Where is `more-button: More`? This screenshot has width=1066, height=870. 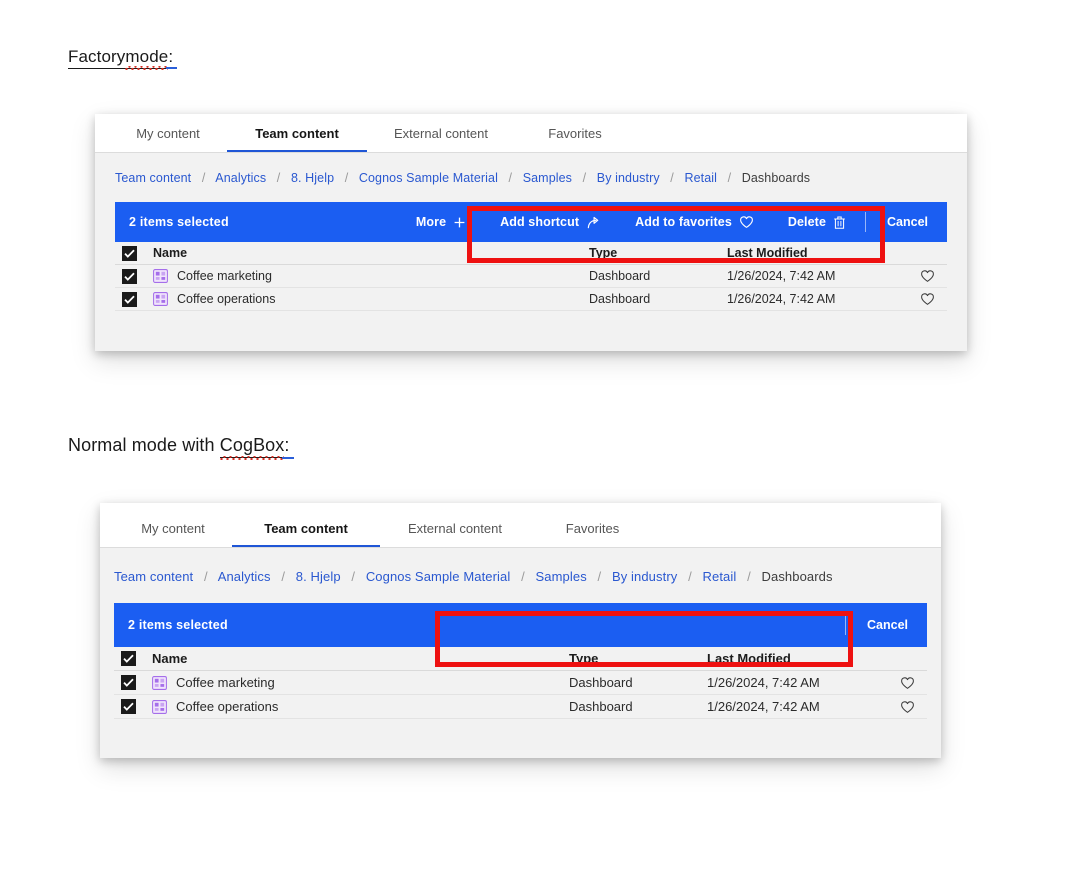
more-button: More is located at coordinates (441, 222).